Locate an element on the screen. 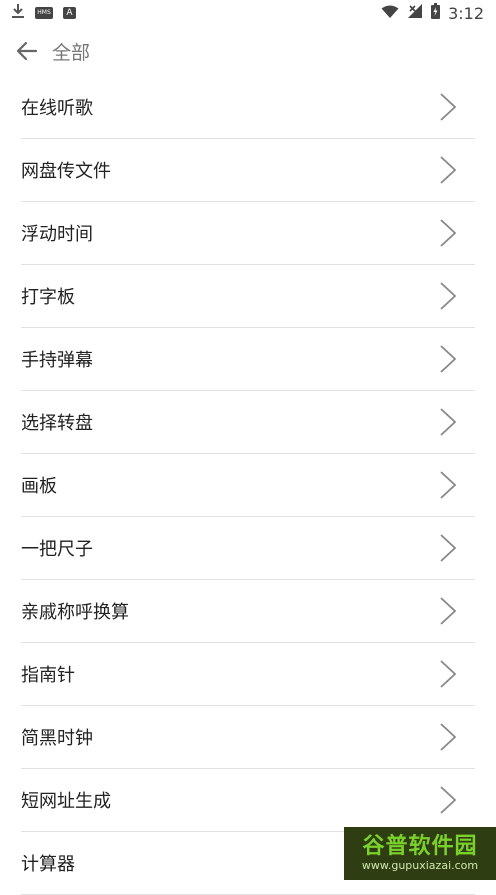 The image size is (496, 895). status-bar-right: 3:12 is located at coordinates (438, 13).